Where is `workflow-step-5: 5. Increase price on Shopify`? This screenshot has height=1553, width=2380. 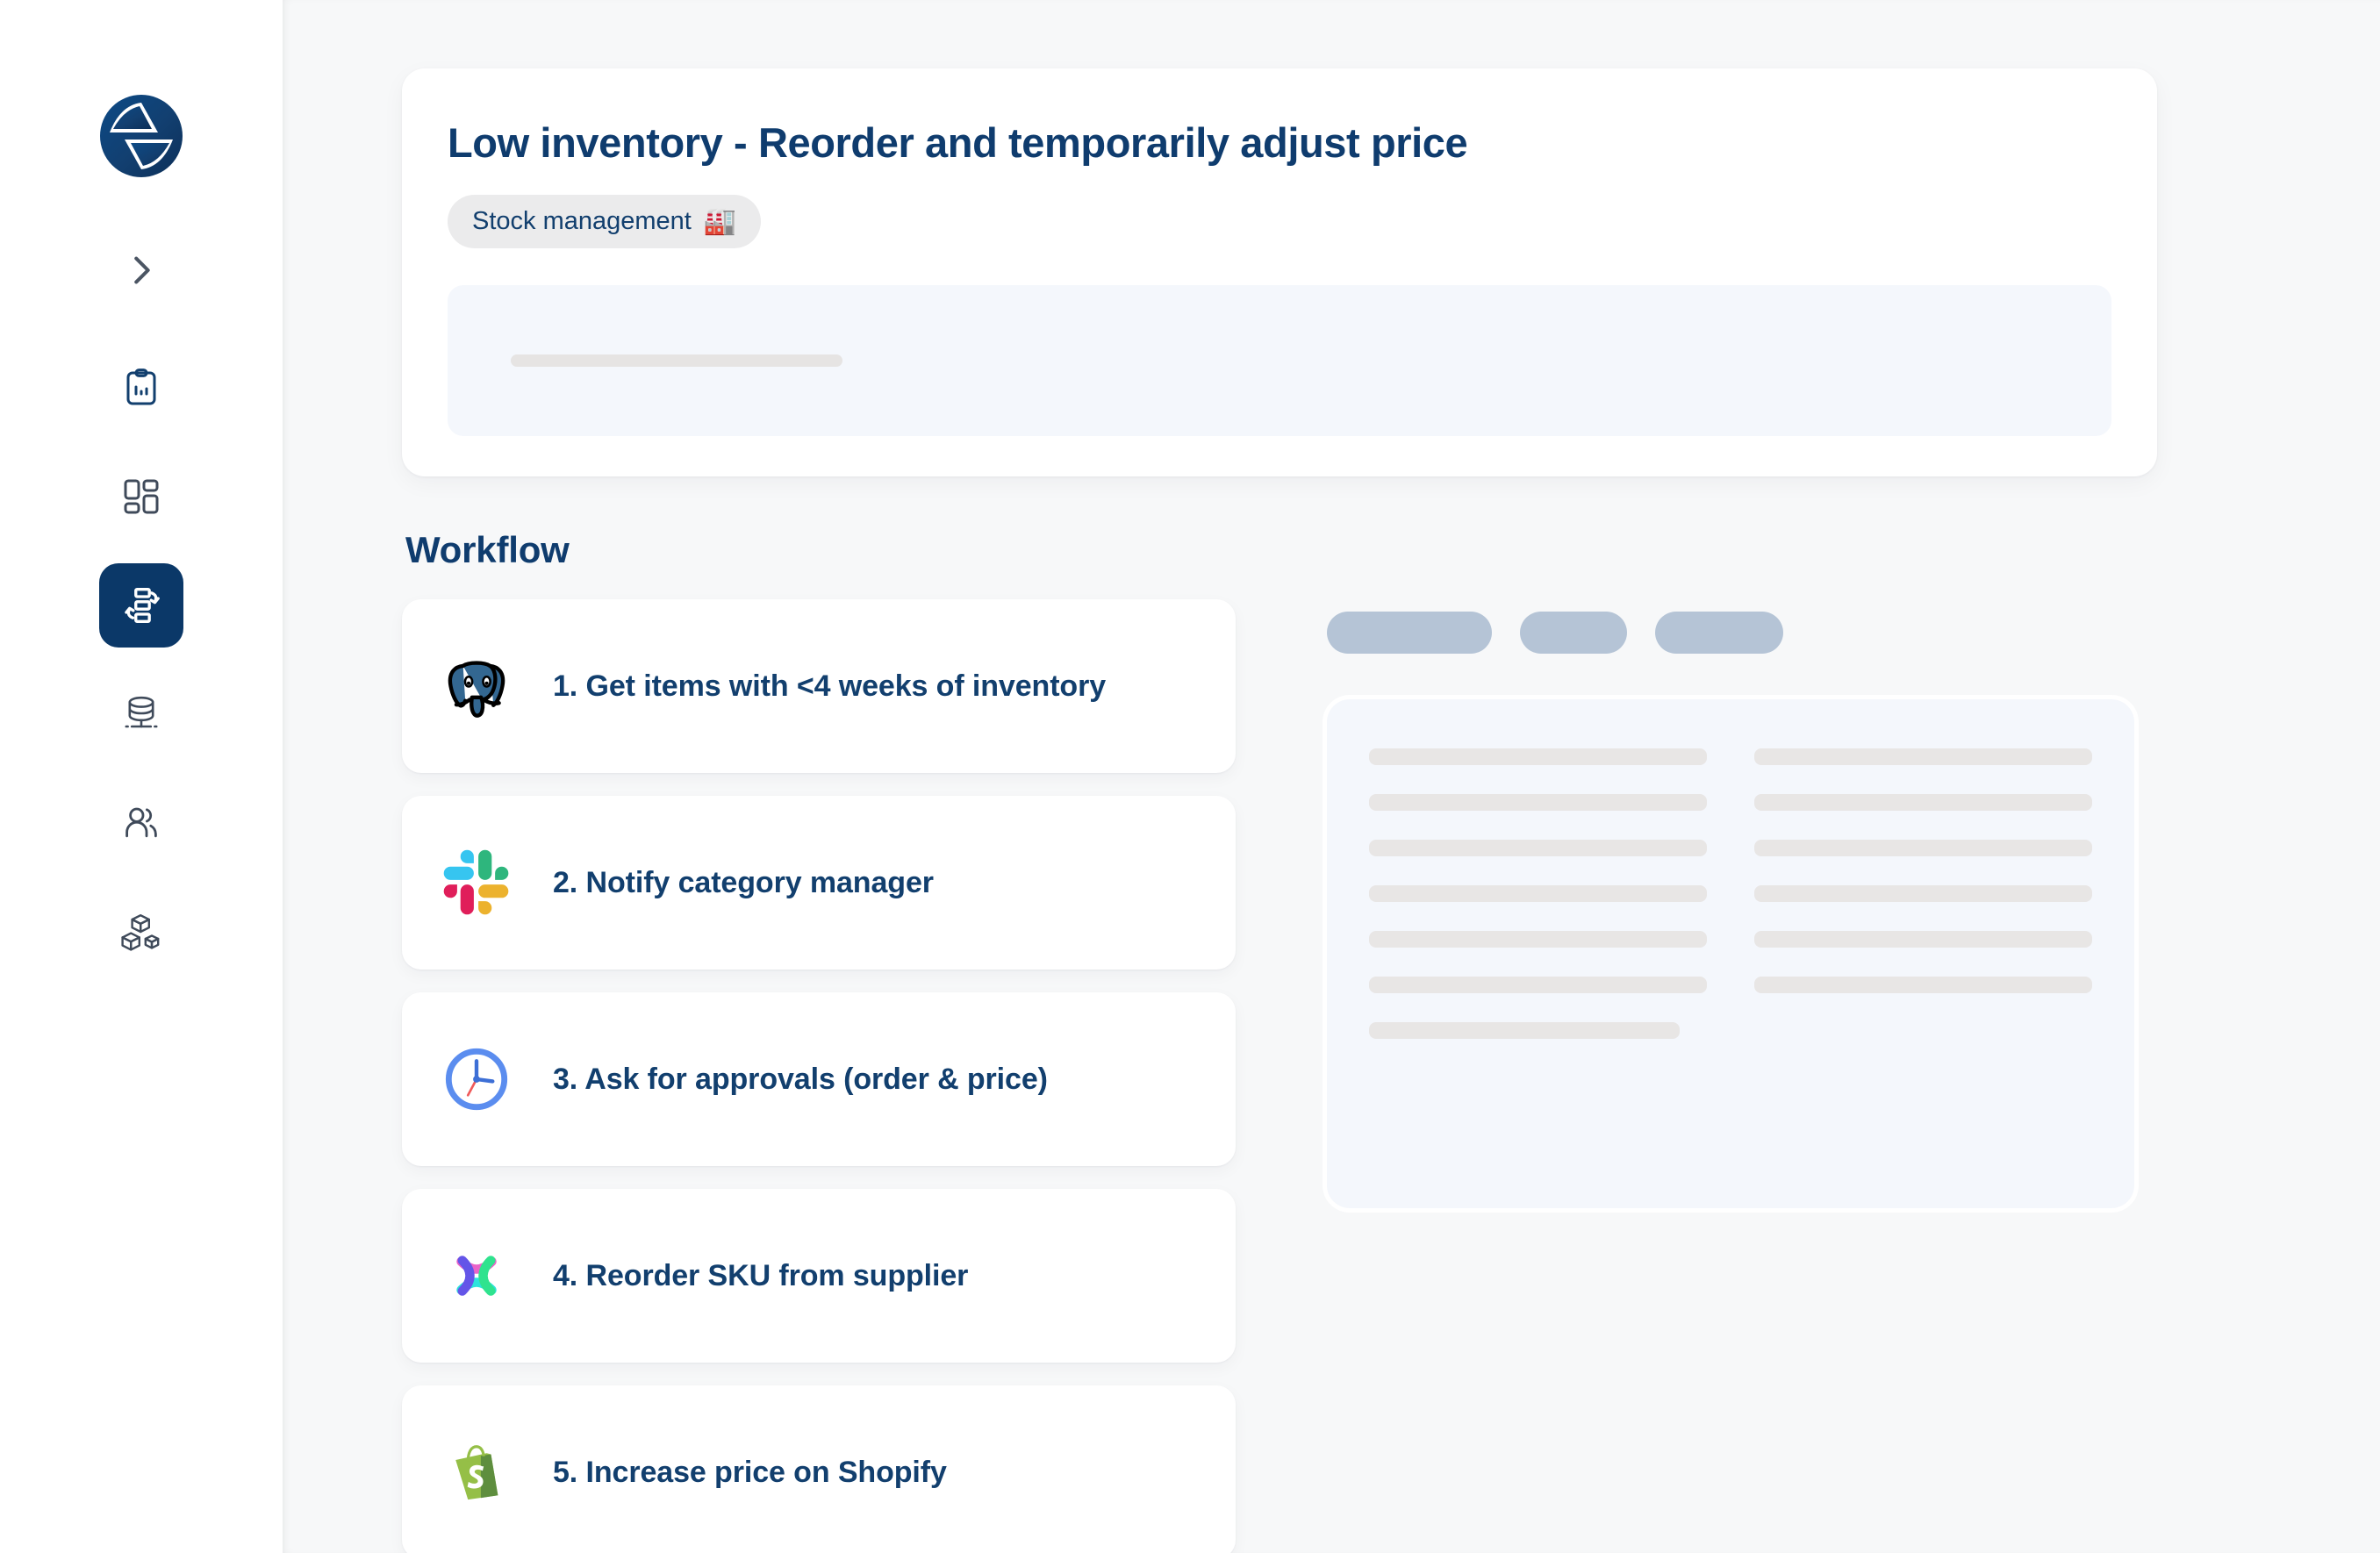
workflow-step-5: 5. Increase price on Shopify is located at coordinates (819, 1469).